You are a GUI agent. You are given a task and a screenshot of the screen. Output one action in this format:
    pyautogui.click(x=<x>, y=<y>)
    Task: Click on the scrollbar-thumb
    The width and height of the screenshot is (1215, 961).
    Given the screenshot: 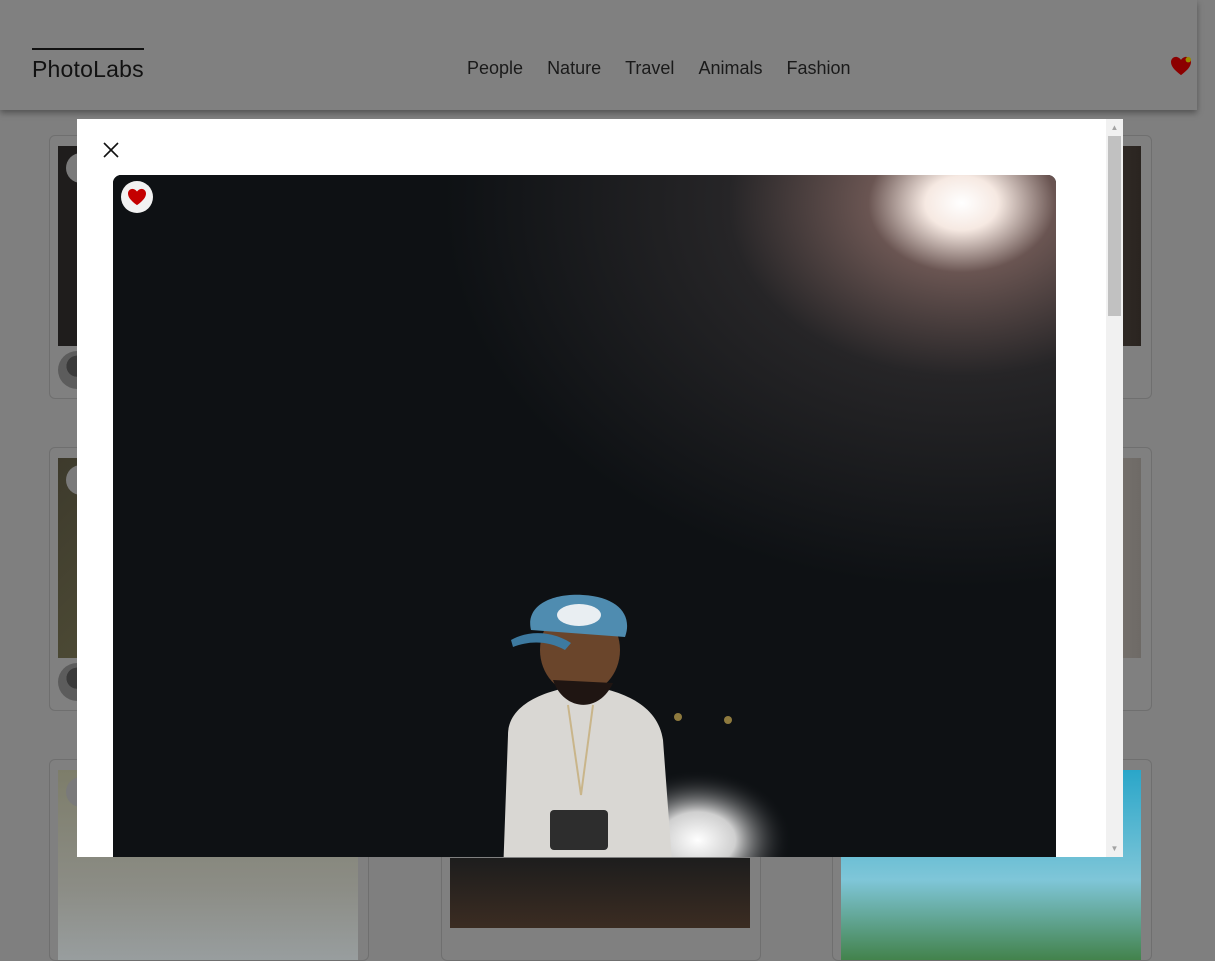 What is the action you would take?
    pyautogui.click(x=1114, y=226)
    